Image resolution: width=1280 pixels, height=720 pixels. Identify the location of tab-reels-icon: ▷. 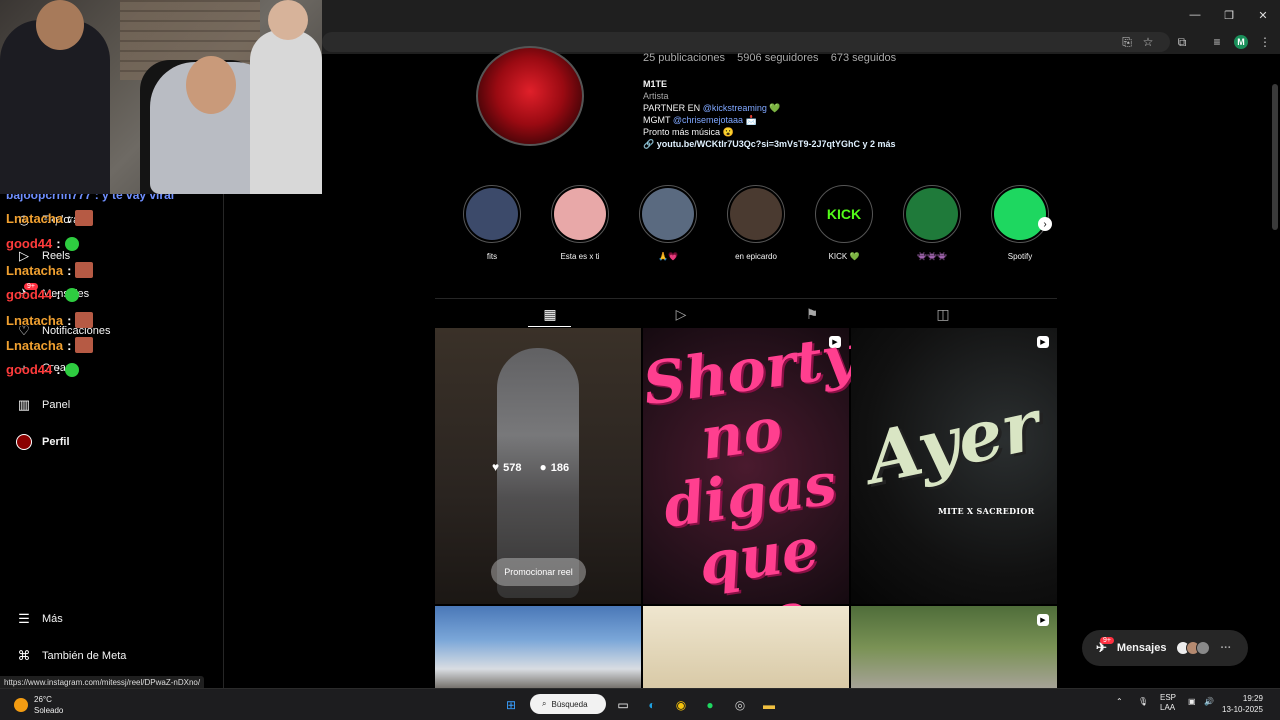
(681, 314).